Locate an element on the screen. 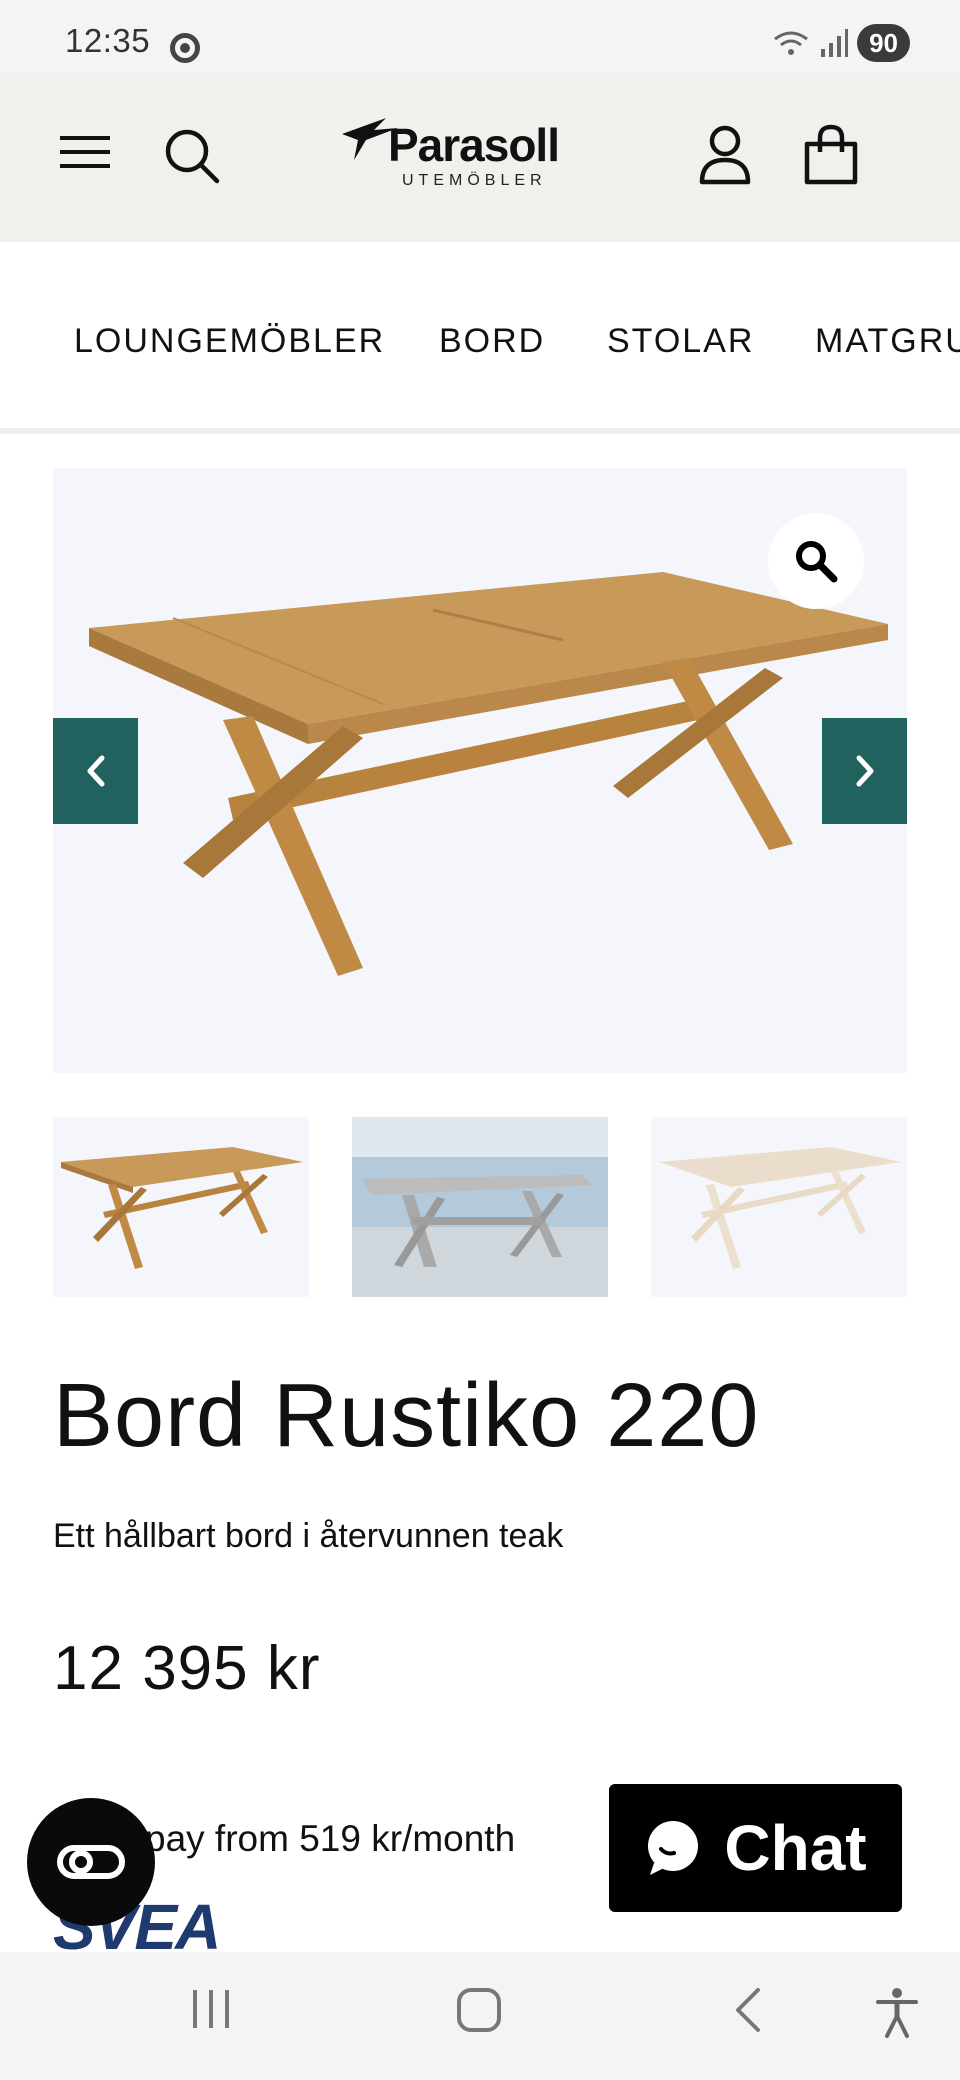 The image size is (960, 2080). logo-text: Parasoll is located at coordinates (474, 145).